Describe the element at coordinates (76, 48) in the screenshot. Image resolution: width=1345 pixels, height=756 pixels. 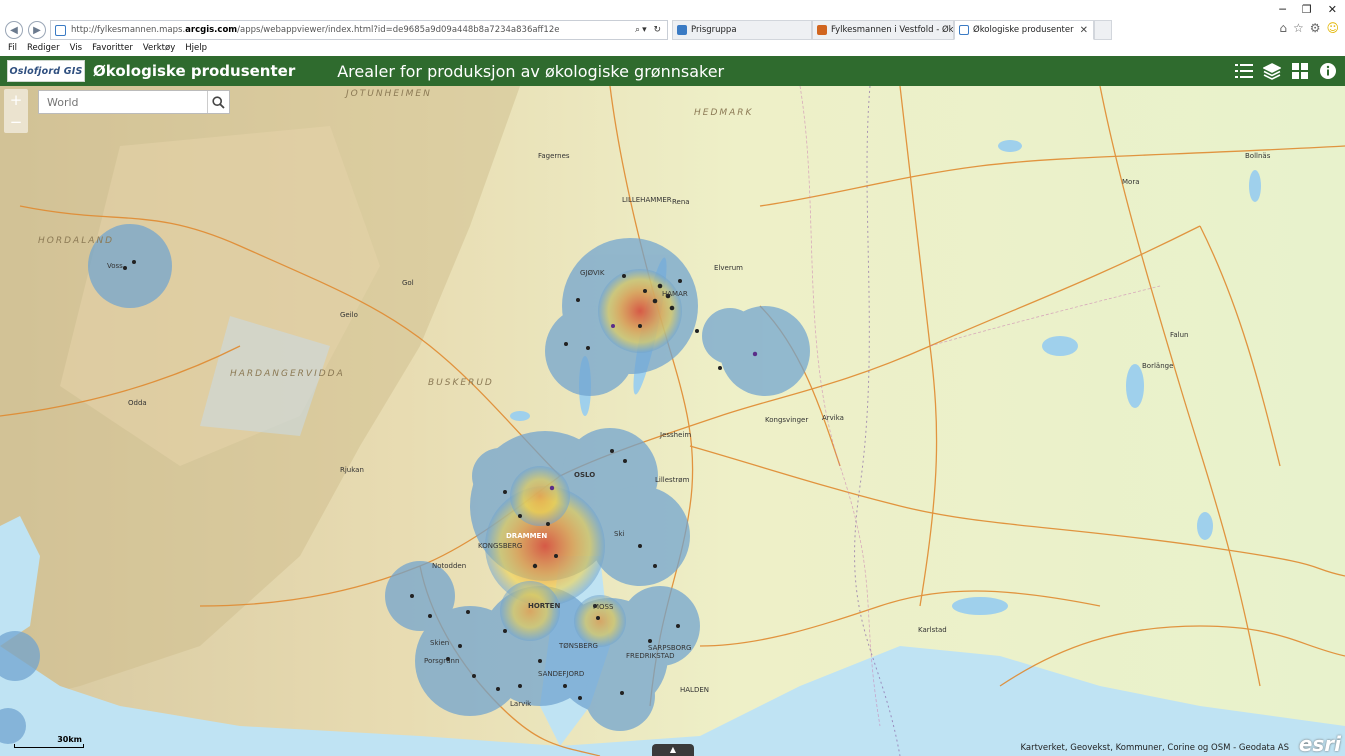
I see `menu-item-vis: Vis` at that location.